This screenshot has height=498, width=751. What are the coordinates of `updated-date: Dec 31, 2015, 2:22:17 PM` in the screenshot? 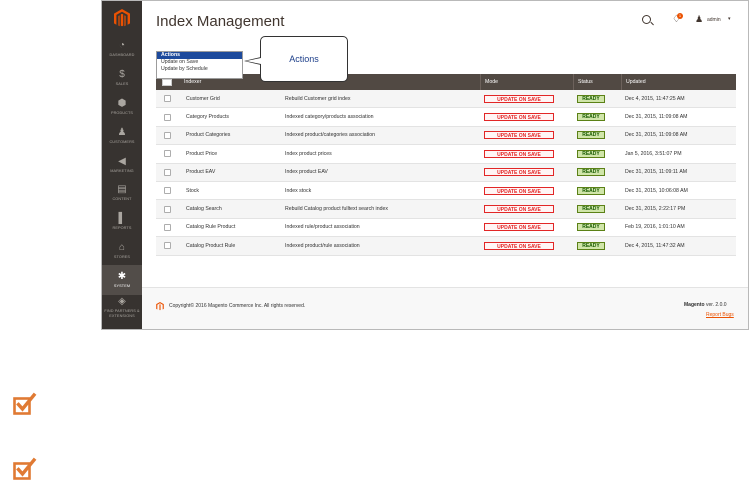 It's located at (655, 209).